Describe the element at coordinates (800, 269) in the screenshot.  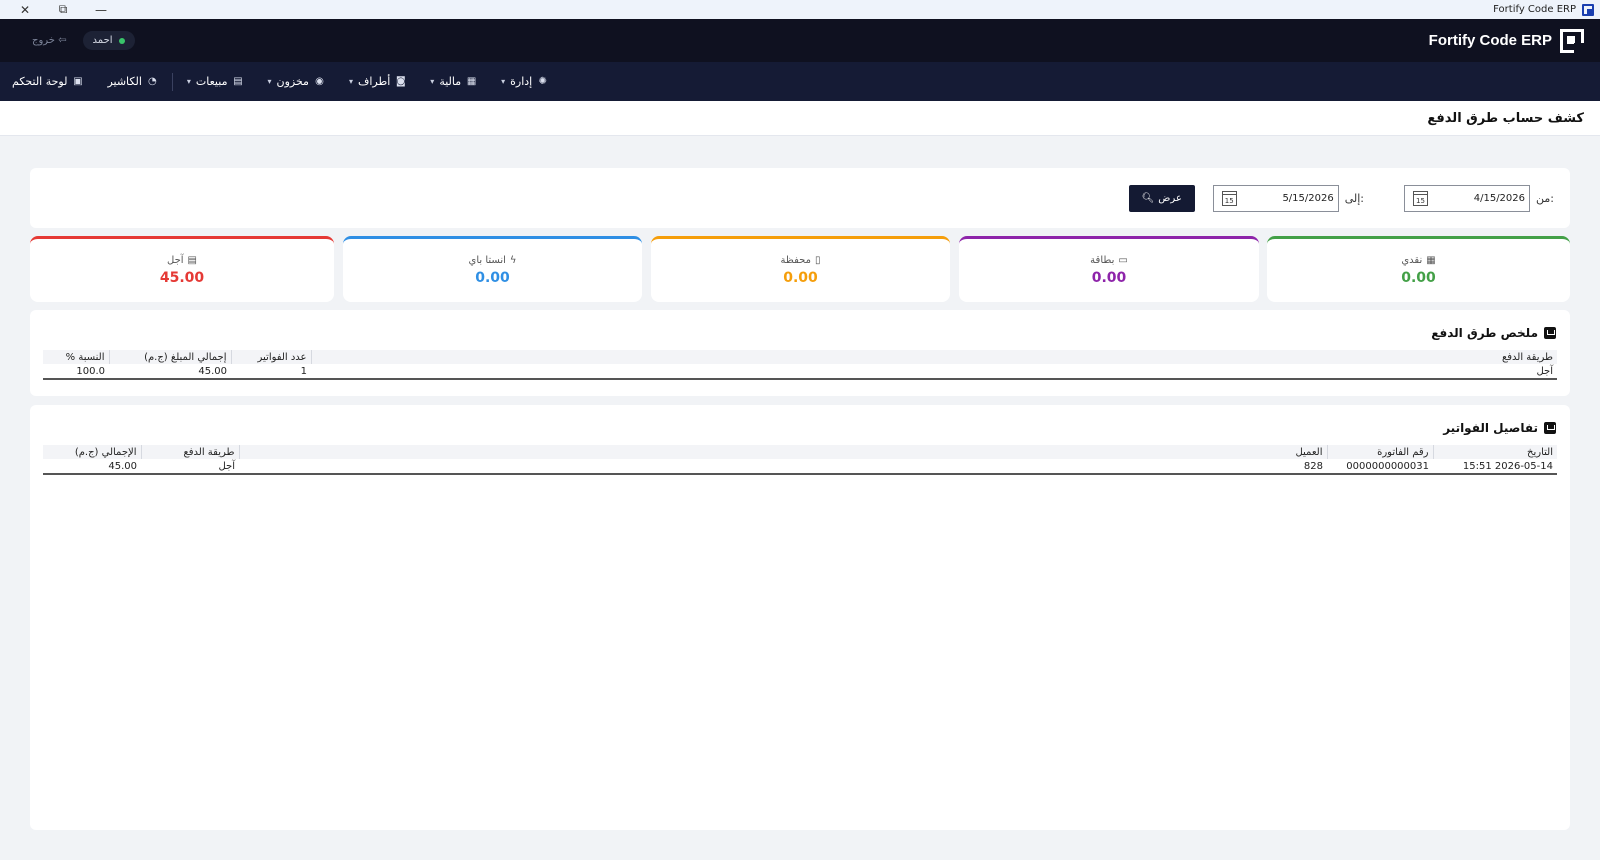
I see `stat-card-wallet: محفظة ▯ 0.00` at that location.